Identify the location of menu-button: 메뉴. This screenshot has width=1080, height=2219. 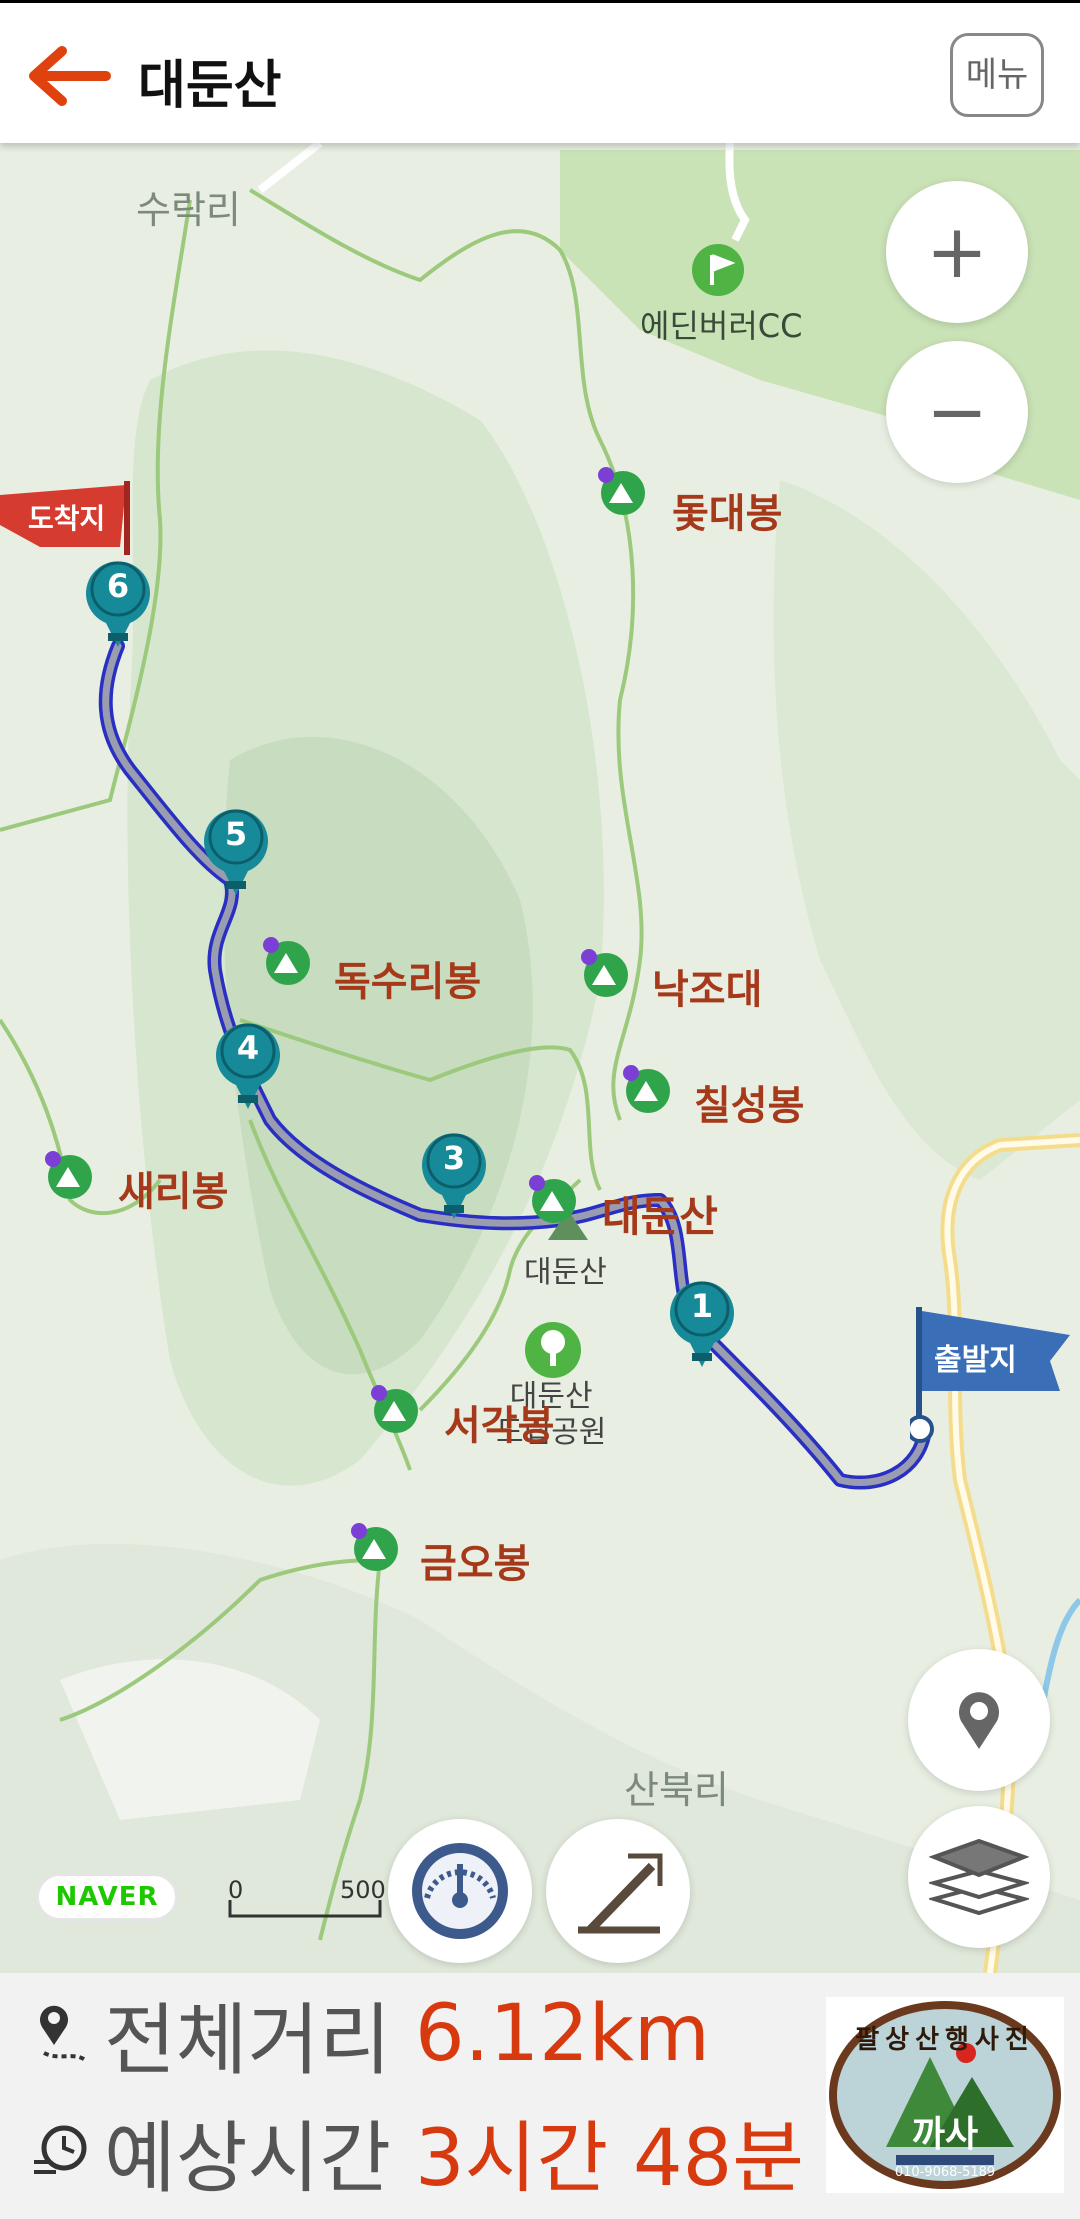
(997, 75).